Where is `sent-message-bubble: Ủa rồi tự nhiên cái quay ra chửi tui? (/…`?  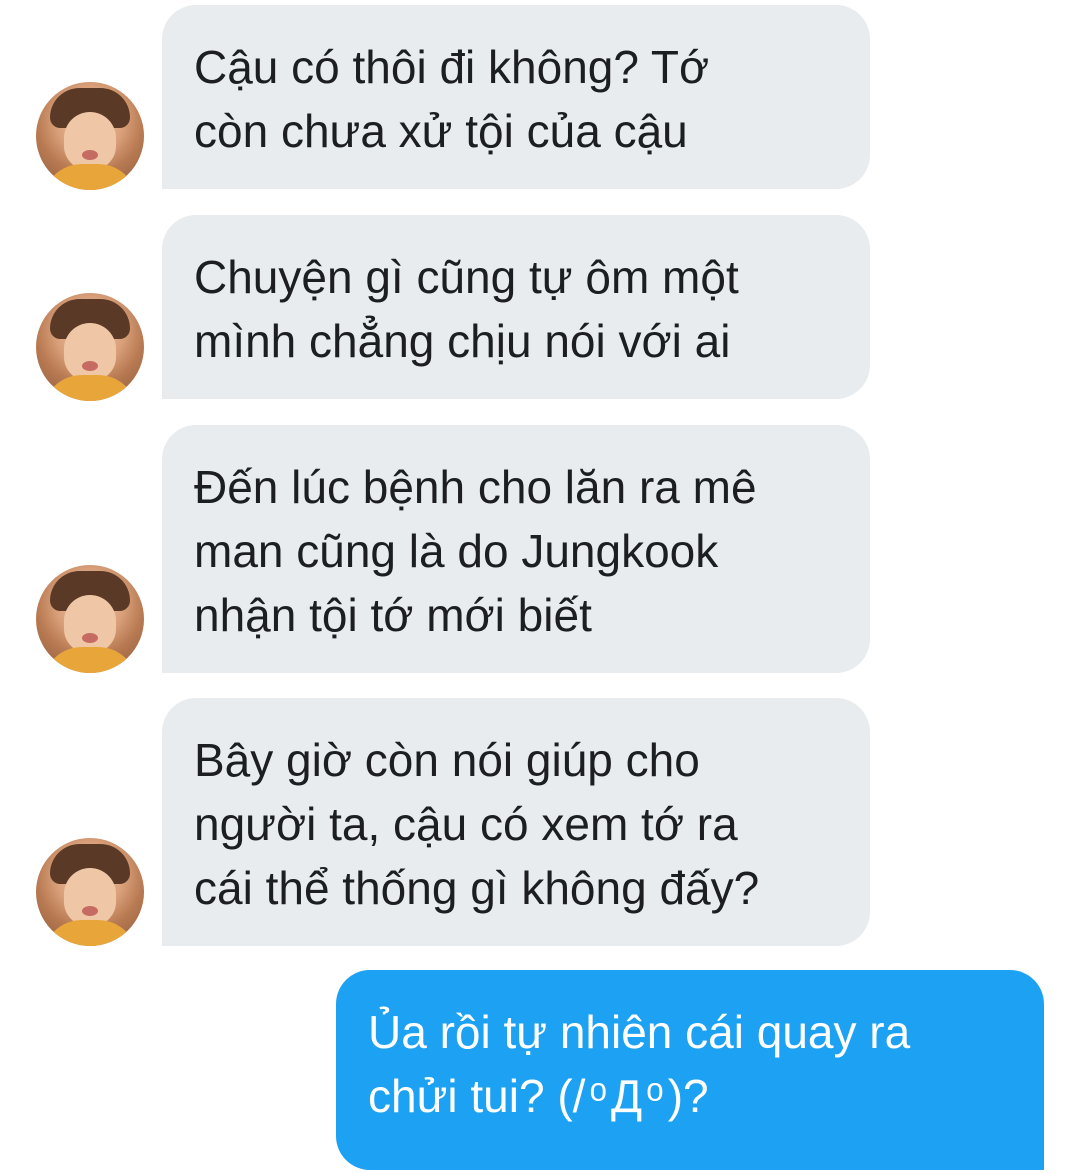 sent-message-bubble: Ủa rồi tự nhiên cái quay ra chửi tui? (/… is located at coordinates (690, 1070).